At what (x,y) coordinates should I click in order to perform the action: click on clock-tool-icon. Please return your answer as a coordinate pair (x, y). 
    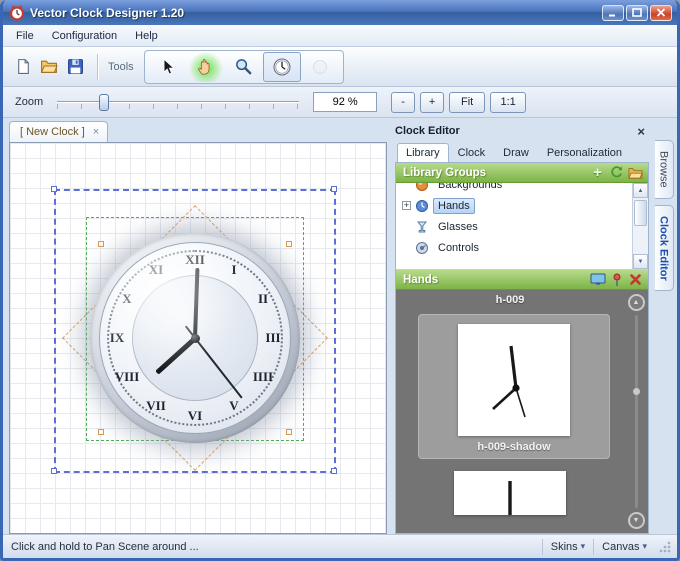
    Looking at the image, I should click on (282, 66).